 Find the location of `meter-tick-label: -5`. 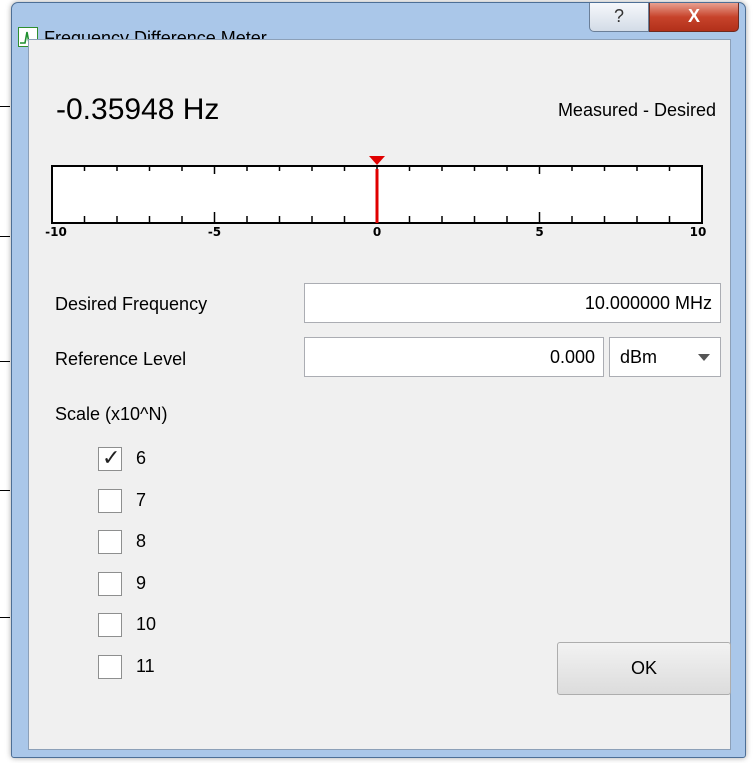

meter-tick-label: -5 is located at coordinates (214, 231).